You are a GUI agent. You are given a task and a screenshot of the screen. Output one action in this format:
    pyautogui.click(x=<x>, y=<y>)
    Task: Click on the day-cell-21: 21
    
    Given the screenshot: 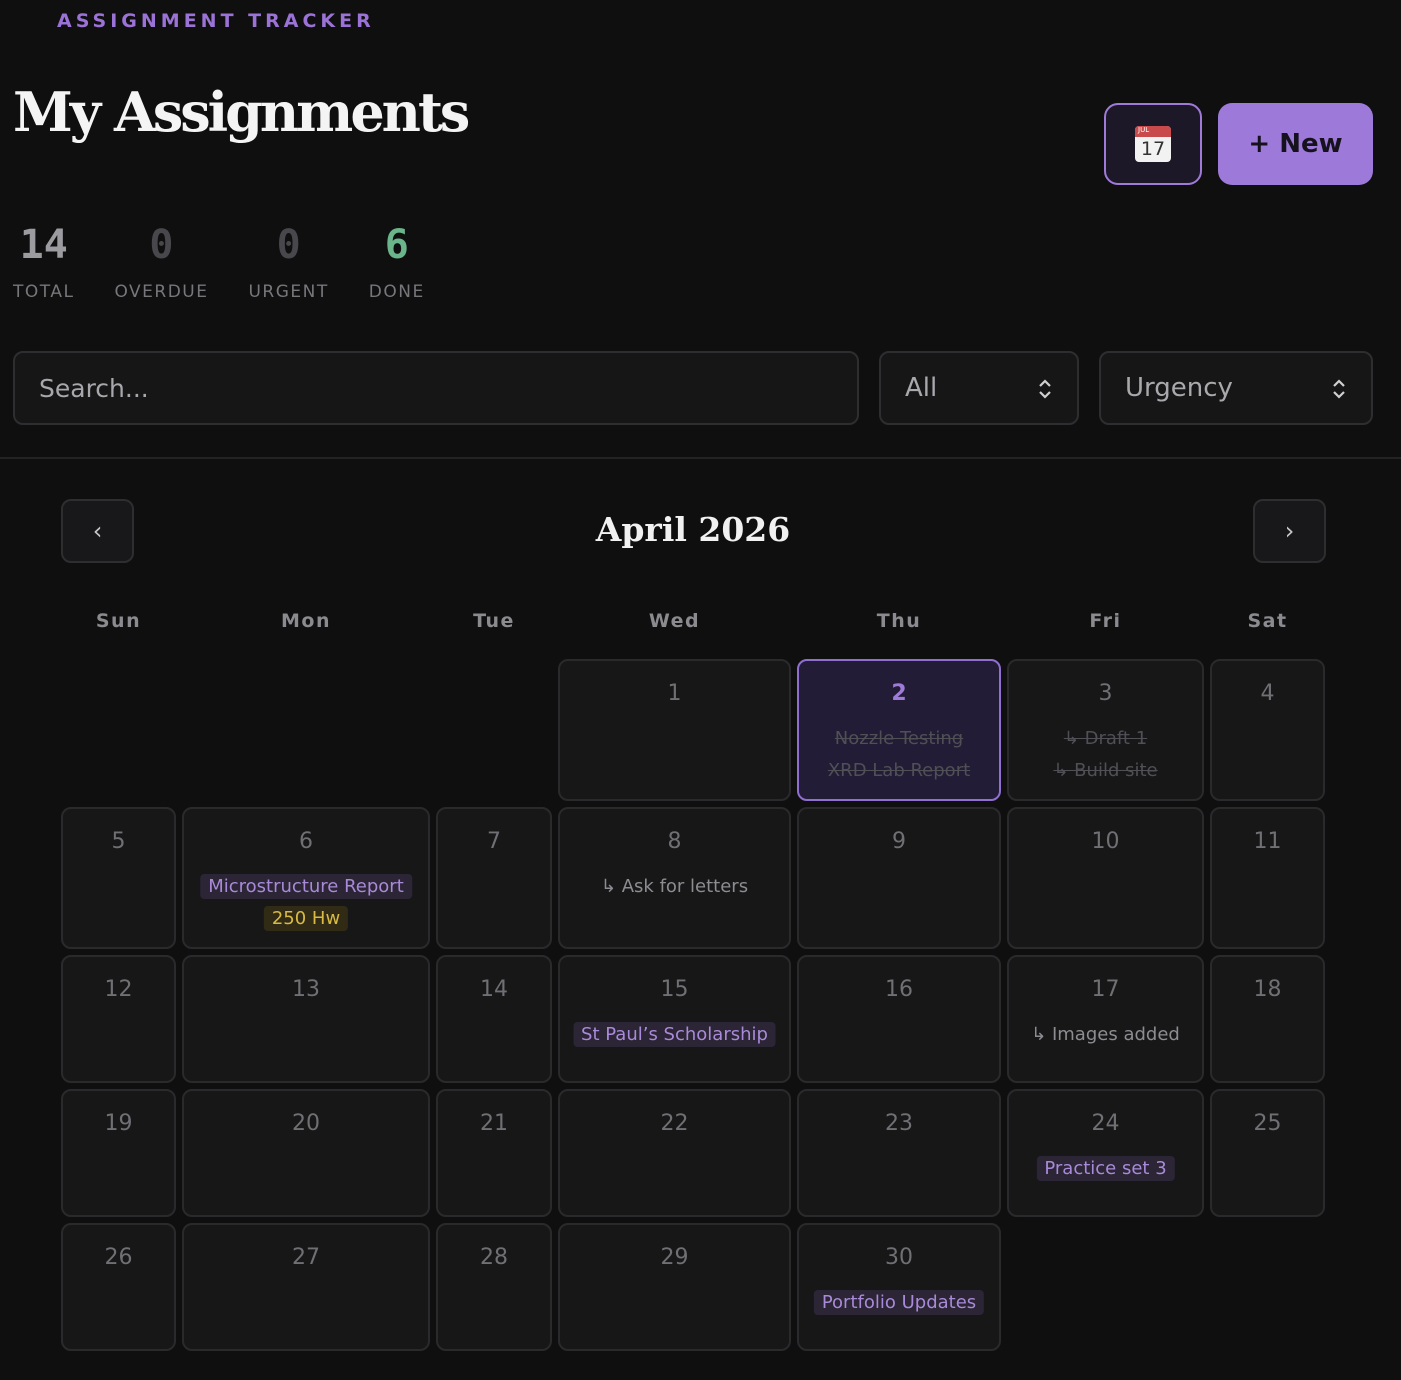 What is the action you would take?
    pyautogui.click(x=494, y=1153)
    